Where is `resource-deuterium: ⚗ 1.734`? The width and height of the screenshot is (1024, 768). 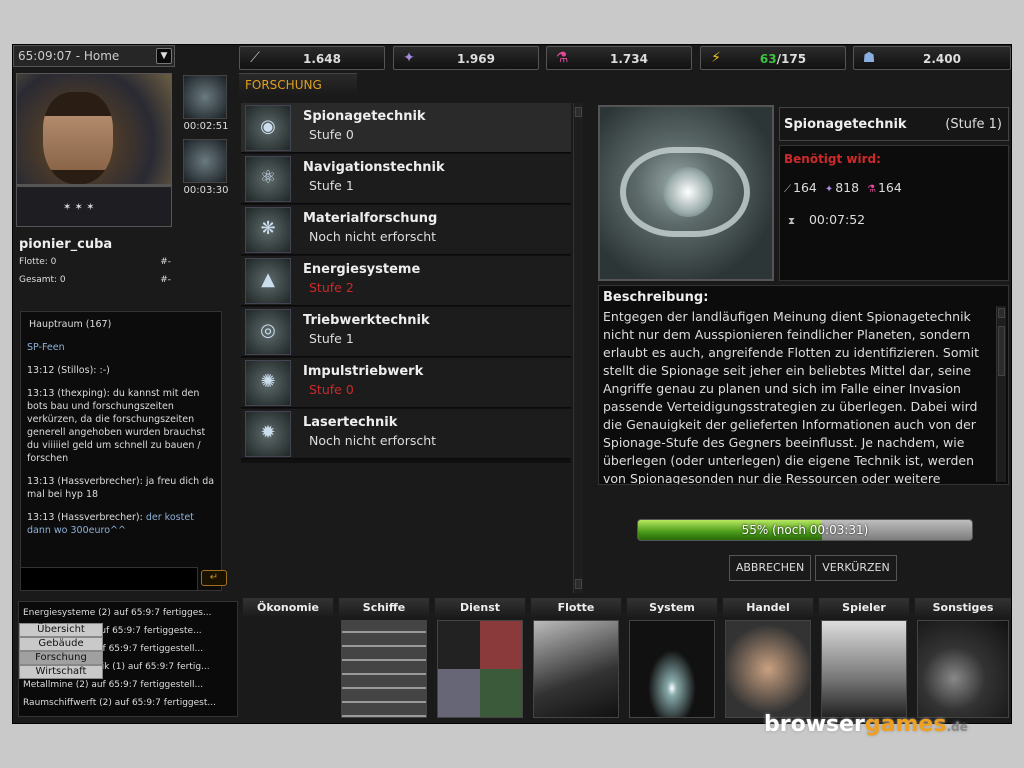
resource-deuterium: ⚗ 1.734 is located at coordinates (619, 58).